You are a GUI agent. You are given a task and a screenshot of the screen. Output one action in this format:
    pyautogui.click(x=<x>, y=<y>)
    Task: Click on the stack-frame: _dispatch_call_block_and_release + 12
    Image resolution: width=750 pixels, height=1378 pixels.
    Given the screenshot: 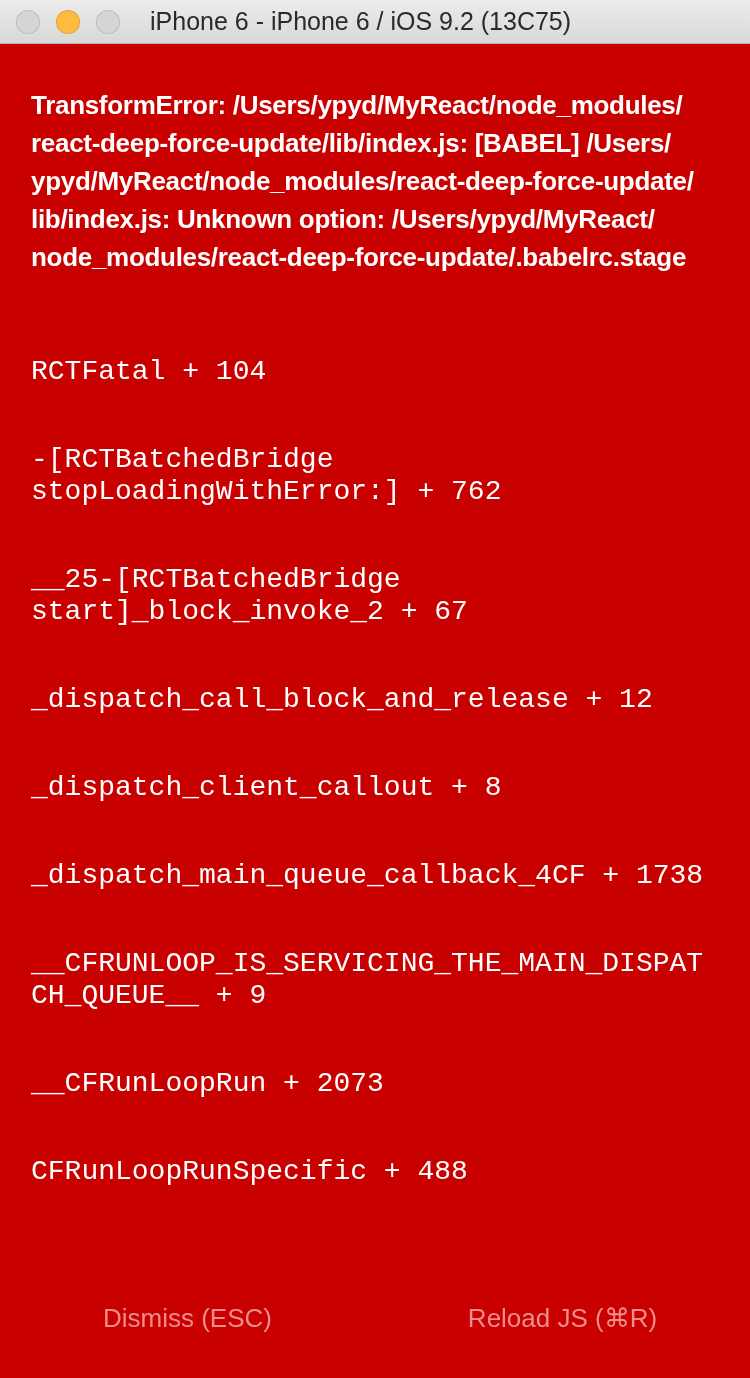 What is the action you would take?
    pyautogui.click(x=375, y=700)
    